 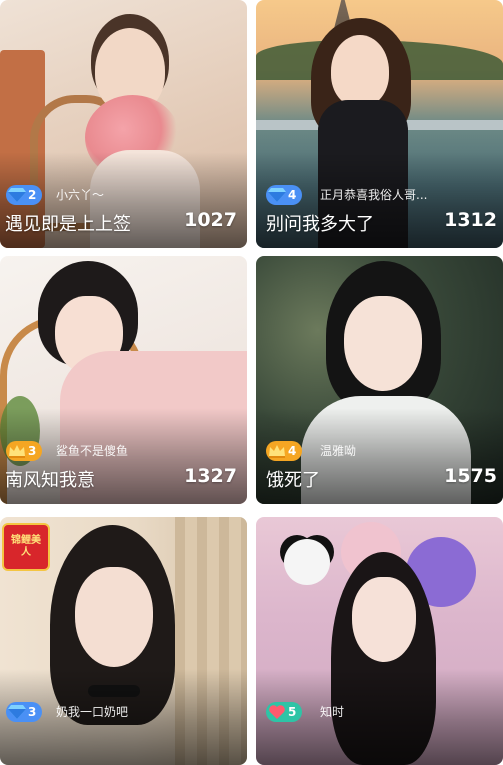 I want to click on promo-sticker: 锦鲤美人, so click(x=26, y=547).